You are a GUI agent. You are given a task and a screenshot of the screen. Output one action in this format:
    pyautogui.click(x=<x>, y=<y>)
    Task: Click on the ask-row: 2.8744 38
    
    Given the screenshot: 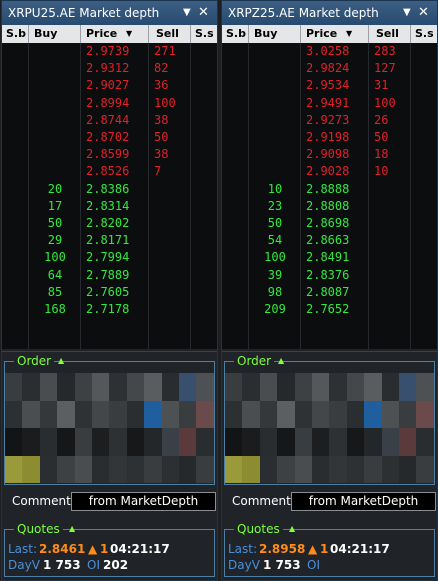 What is the action you would take?
    pyautogui.click(x=109, y=120)
    